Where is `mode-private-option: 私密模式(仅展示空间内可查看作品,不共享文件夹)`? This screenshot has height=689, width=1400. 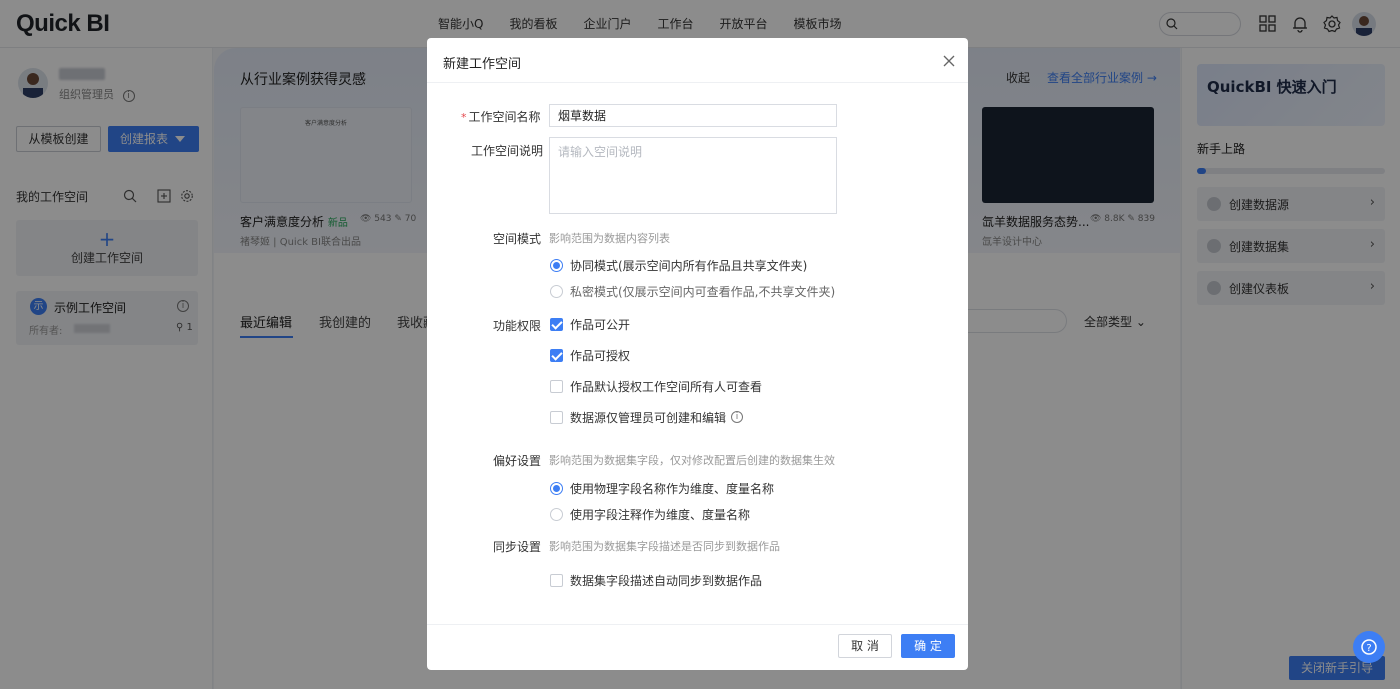 mode-private-option: 私密模式(仅展示空间内可查看作品,不共享文件夹) is located at coordinates (692, 291).